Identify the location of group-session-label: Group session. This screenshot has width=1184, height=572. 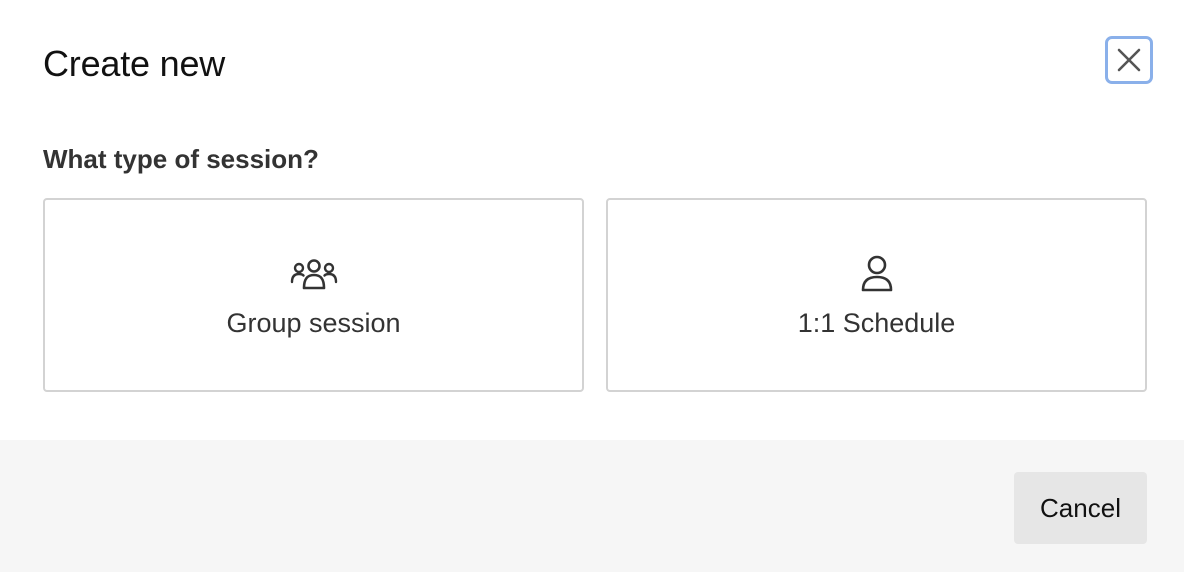
(313, 323).